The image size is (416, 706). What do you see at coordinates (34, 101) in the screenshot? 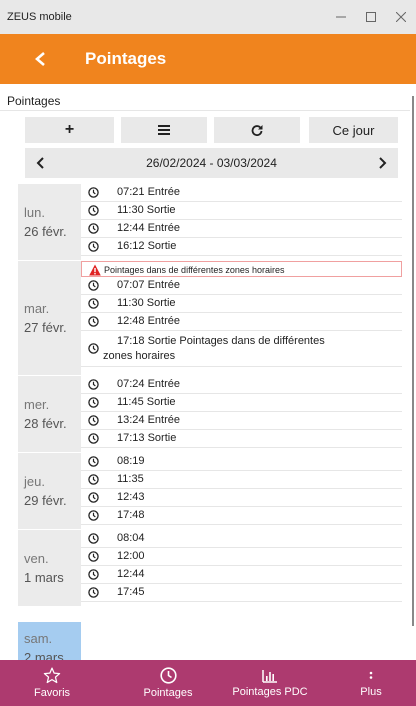
I see `section-label: Pointages` at bounding box center [34, 101].